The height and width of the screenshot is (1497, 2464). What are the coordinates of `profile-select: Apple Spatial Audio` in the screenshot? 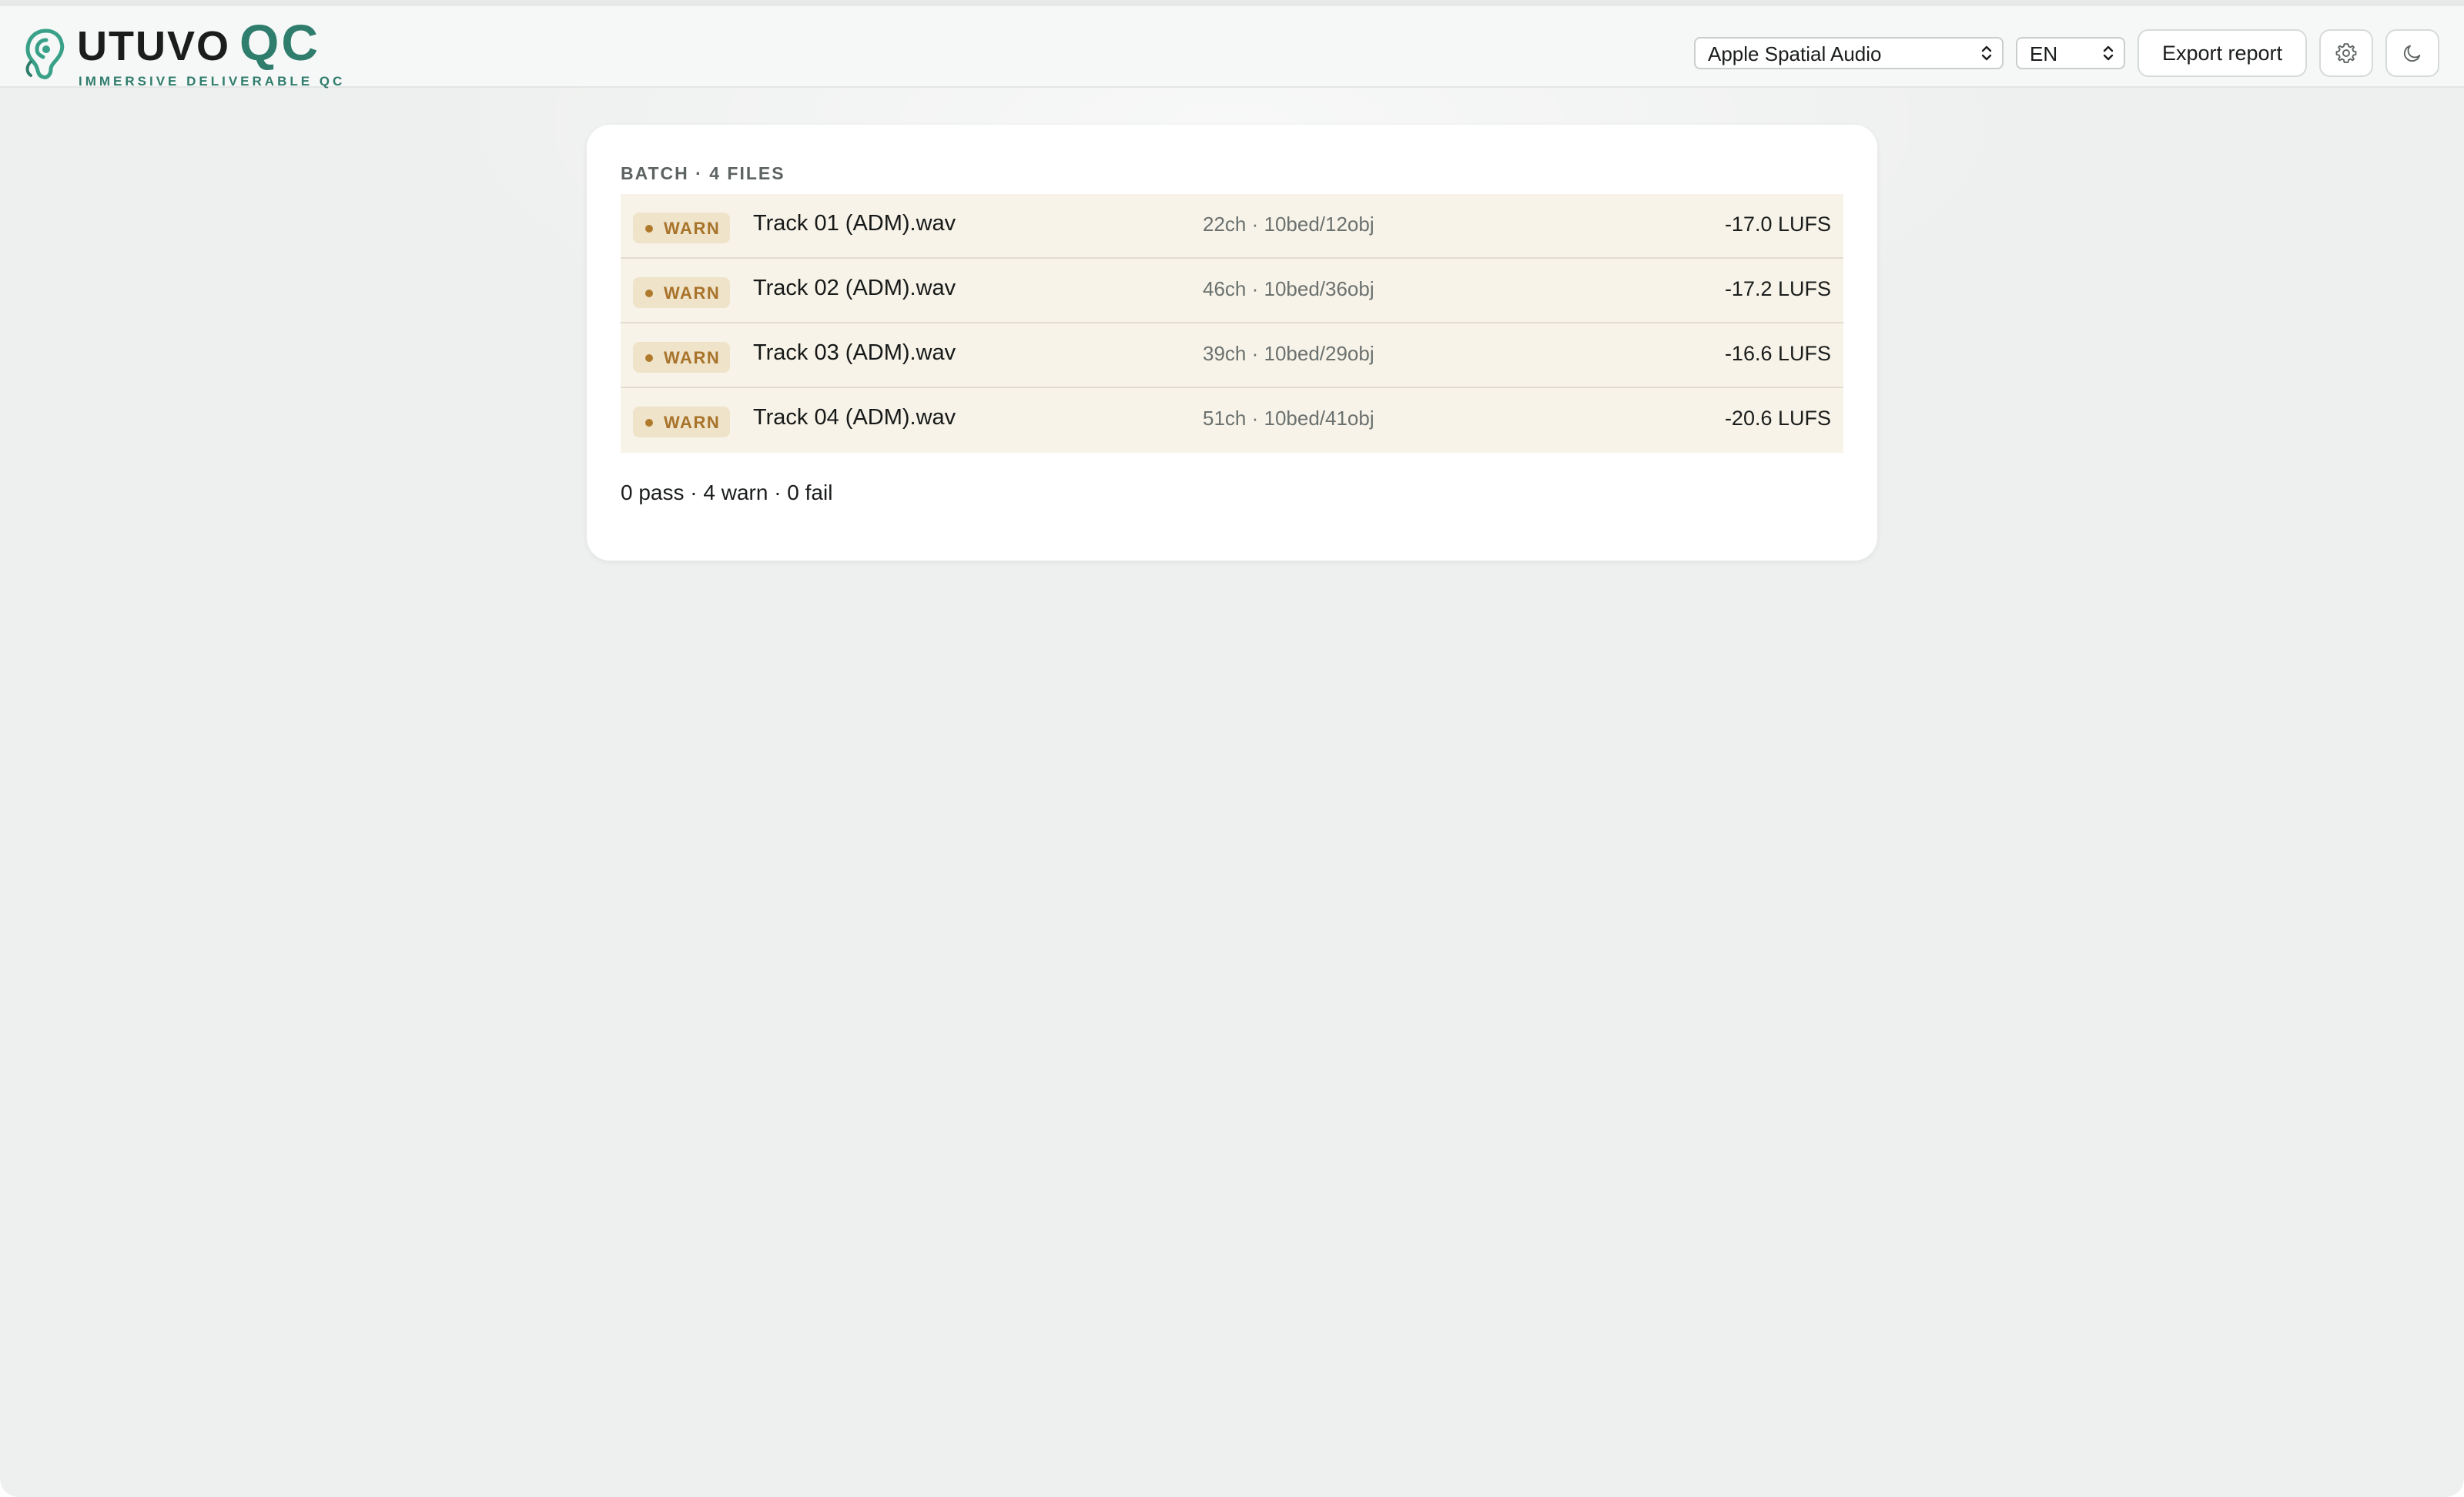 It's located at (1849, 53).